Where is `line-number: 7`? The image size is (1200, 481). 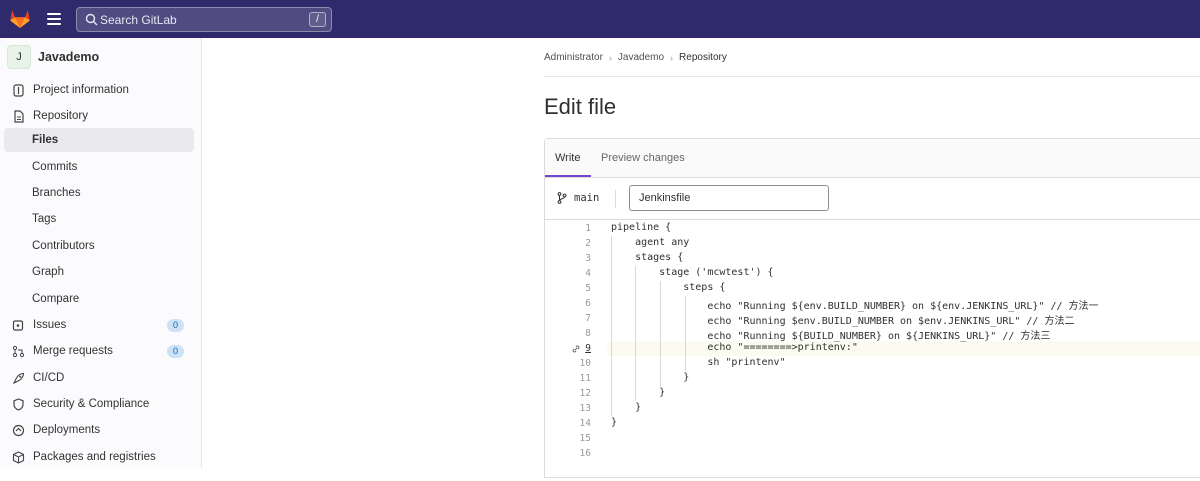 line-number: 7 is located at coordinates (588, 318).